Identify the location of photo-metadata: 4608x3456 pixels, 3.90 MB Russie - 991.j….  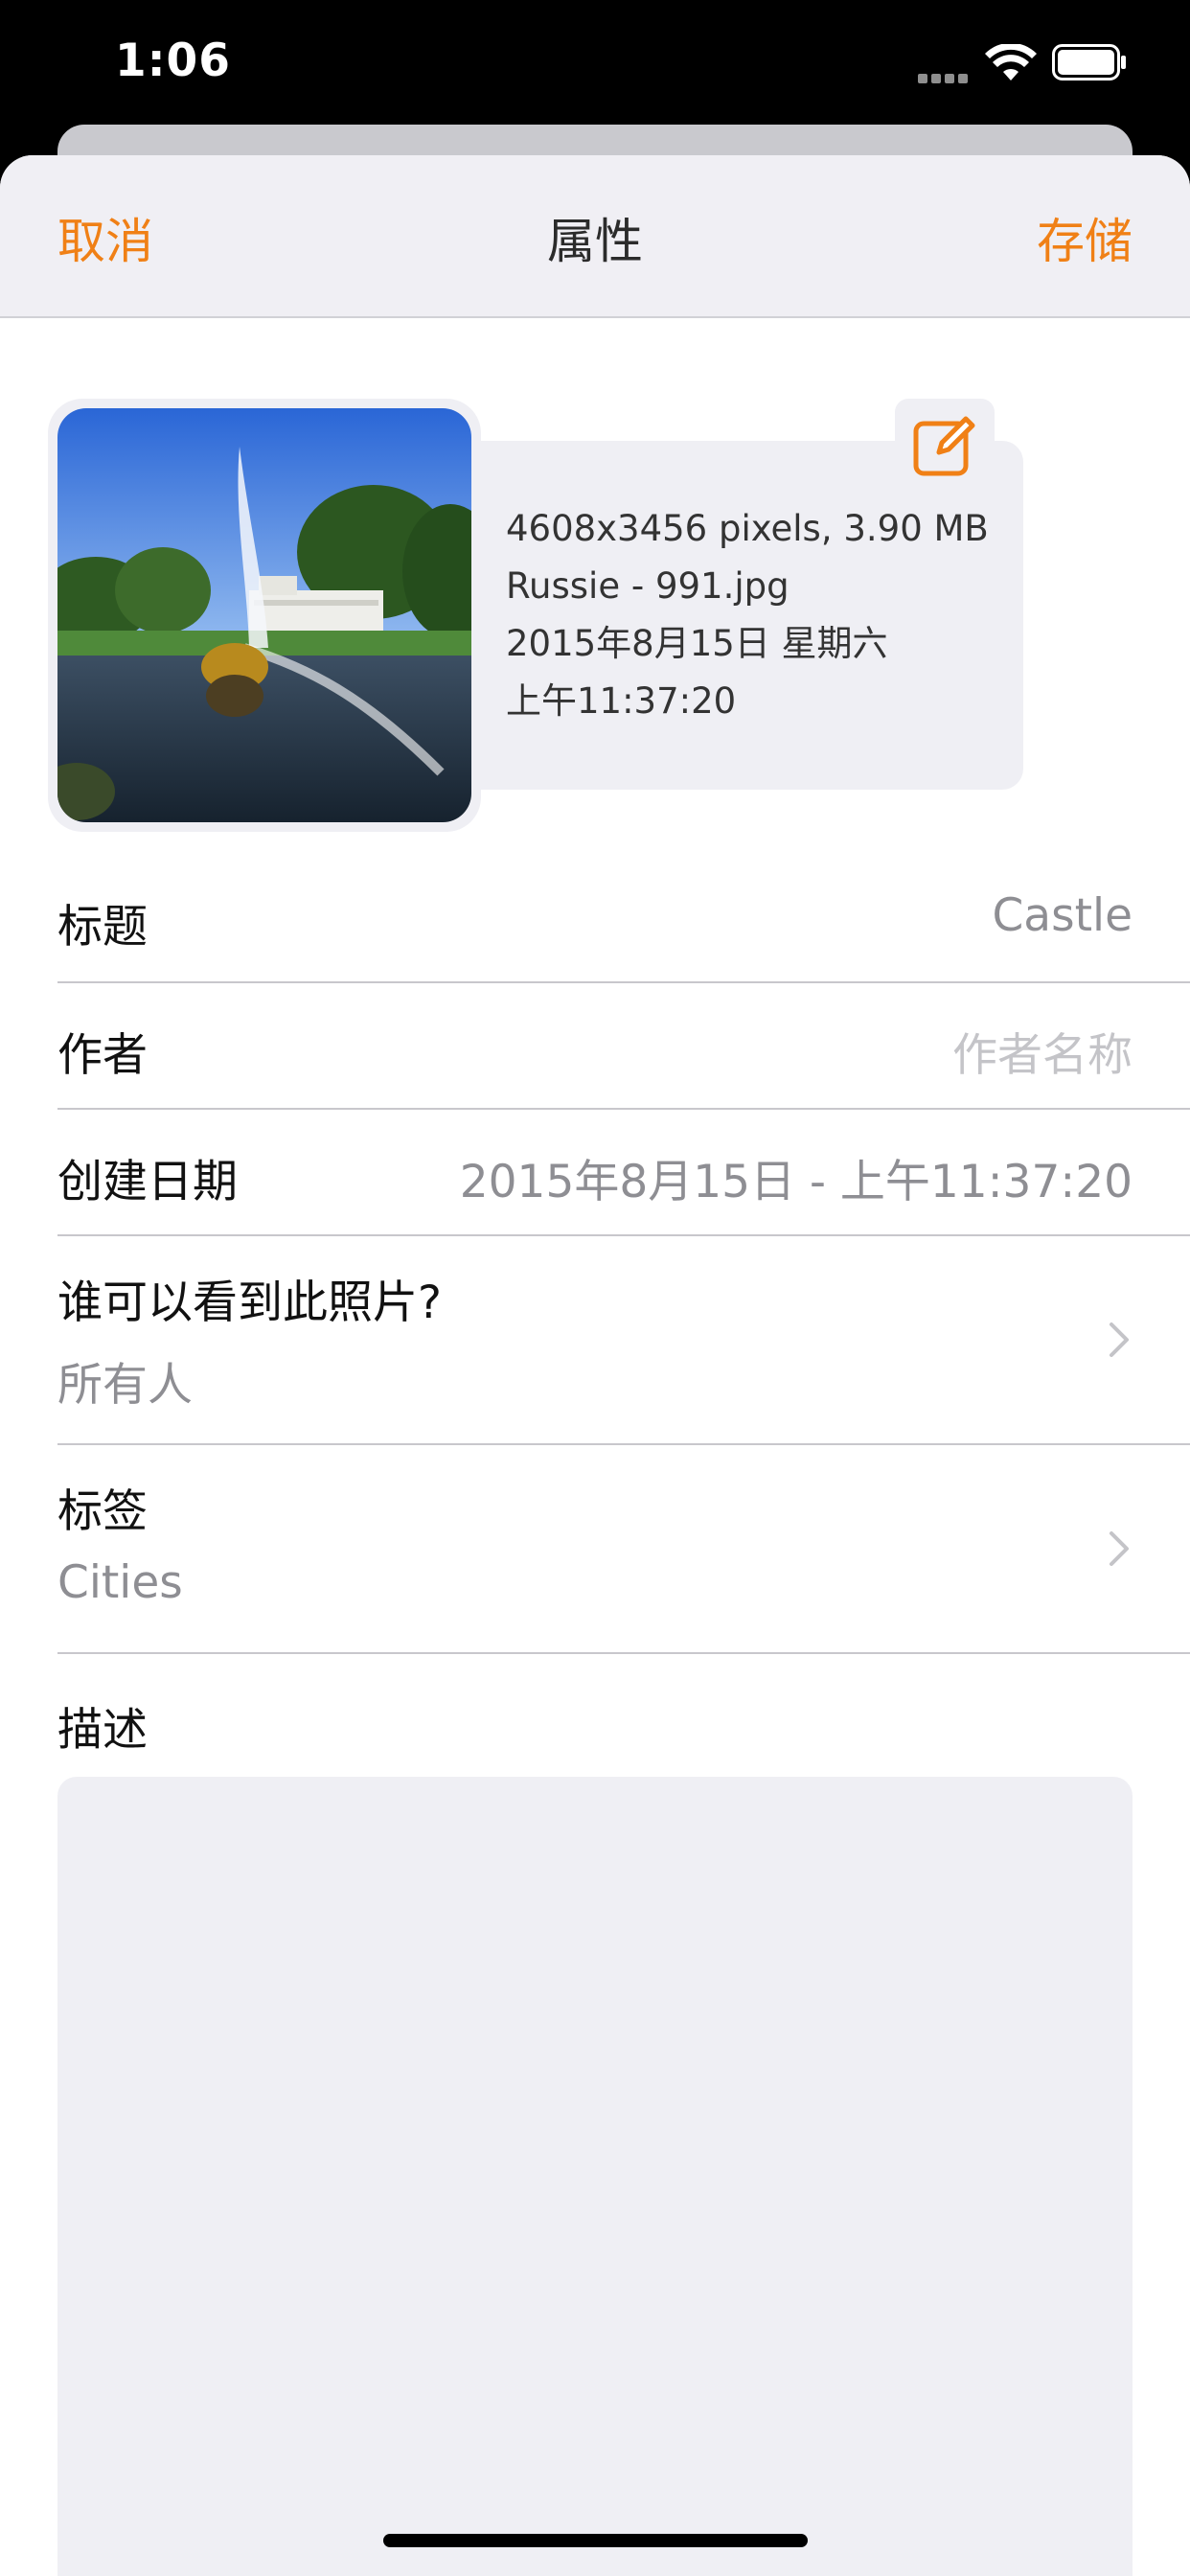
(747, 615).